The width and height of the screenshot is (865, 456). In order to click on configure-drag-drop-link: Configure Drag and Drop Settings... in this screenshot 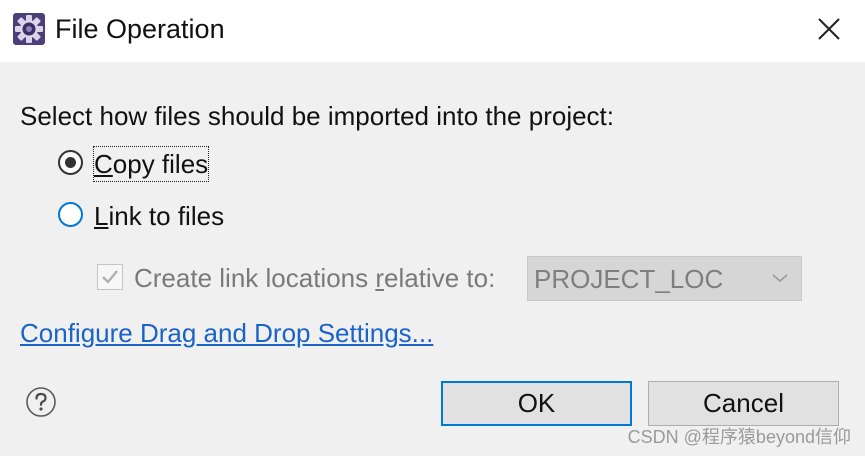, I will do `click(226, 333)`.